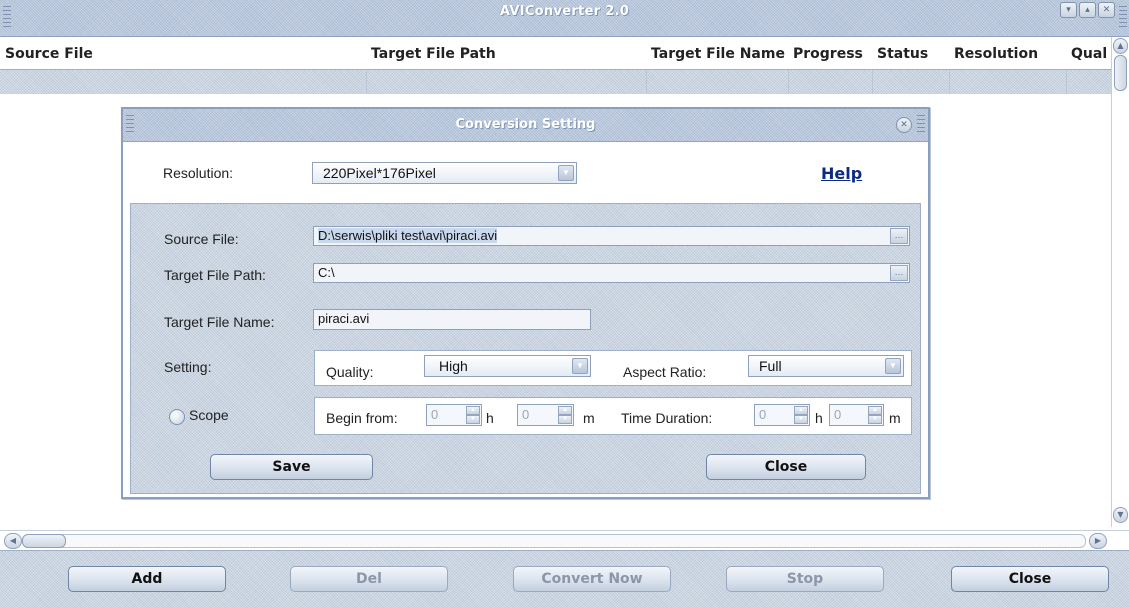  What do you see at coordinates (910, 53) in the screenshot?
I see `column-status: Status` at bounding box center [910, 53].